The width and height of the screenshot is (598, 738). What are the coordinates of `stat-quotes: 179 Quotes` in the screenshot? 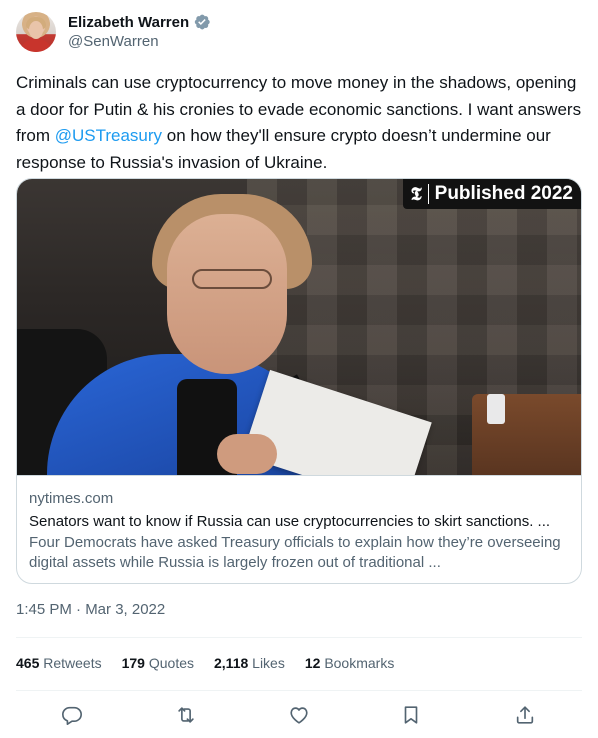 It's located at (158, 663).